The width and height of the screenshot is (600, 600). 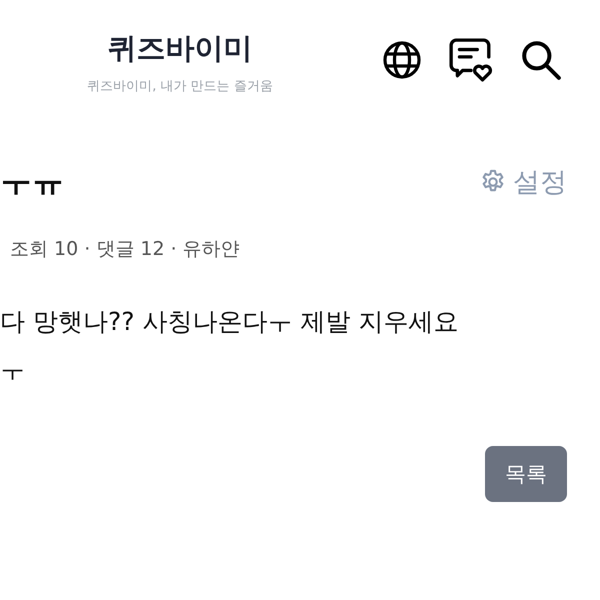 I want to click on message-heart-icon, so click(x=471, y=60).